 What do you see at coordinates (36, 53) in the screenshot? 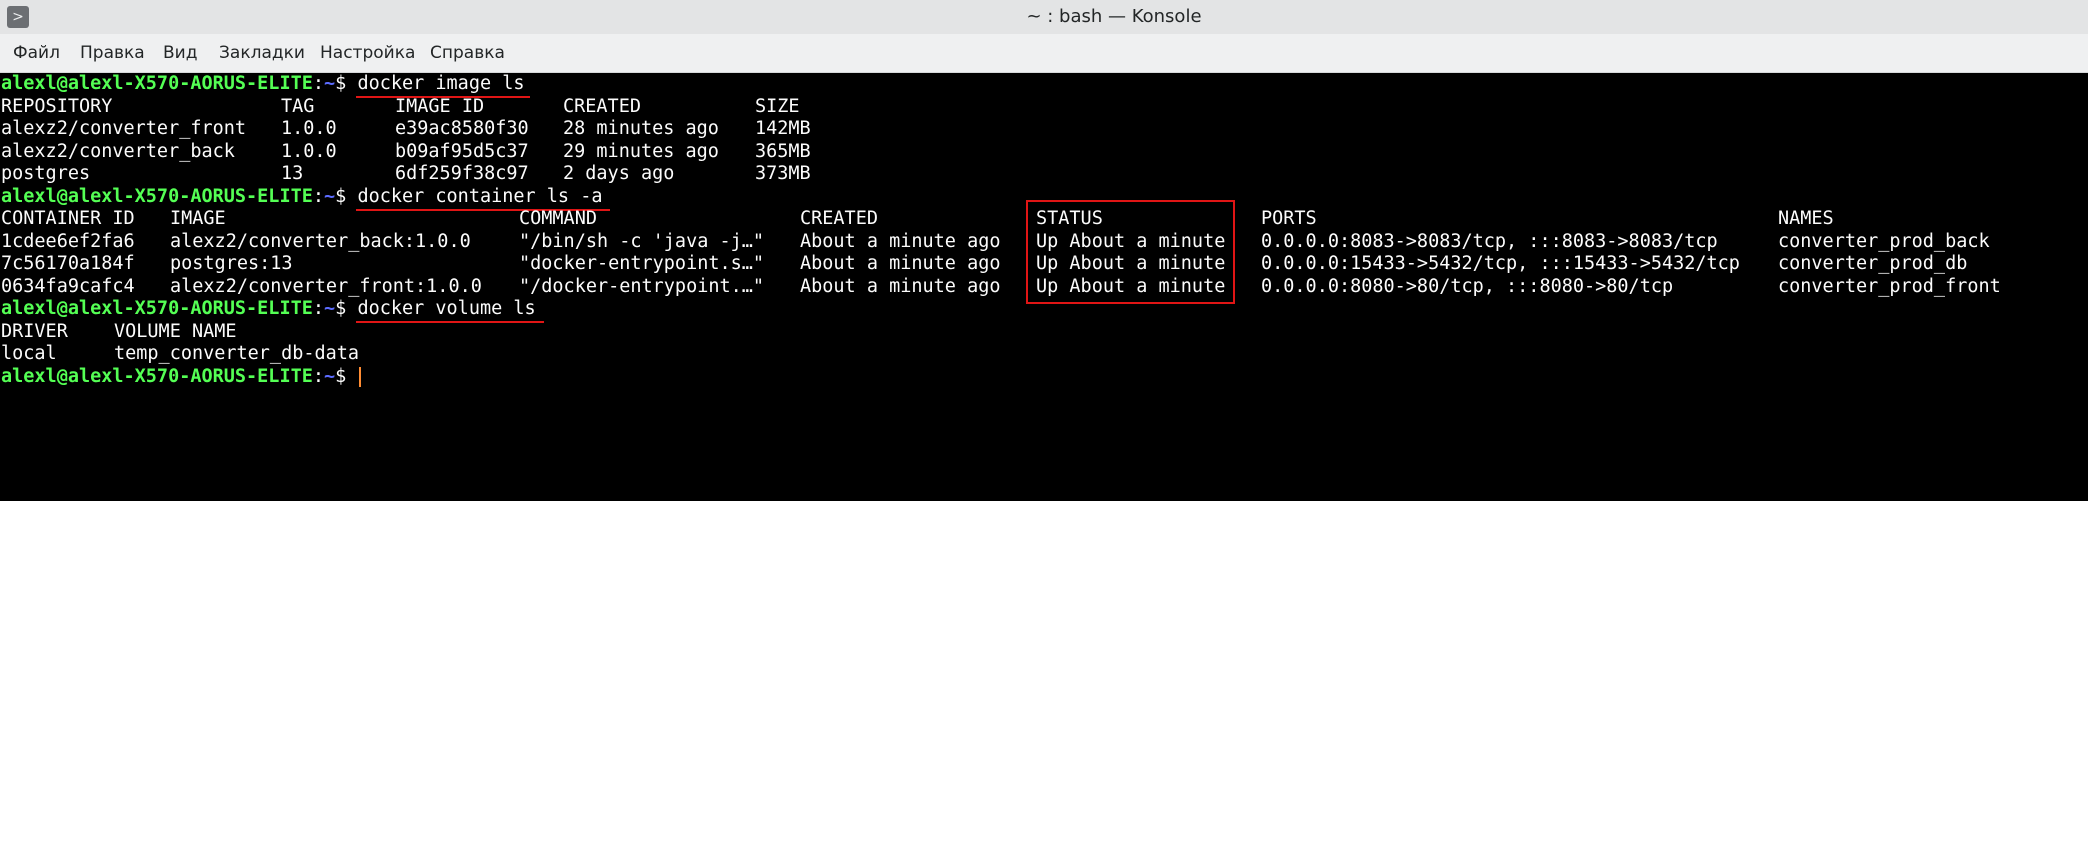
I see `menu-file: Файл` at bounding box center [36, 53].